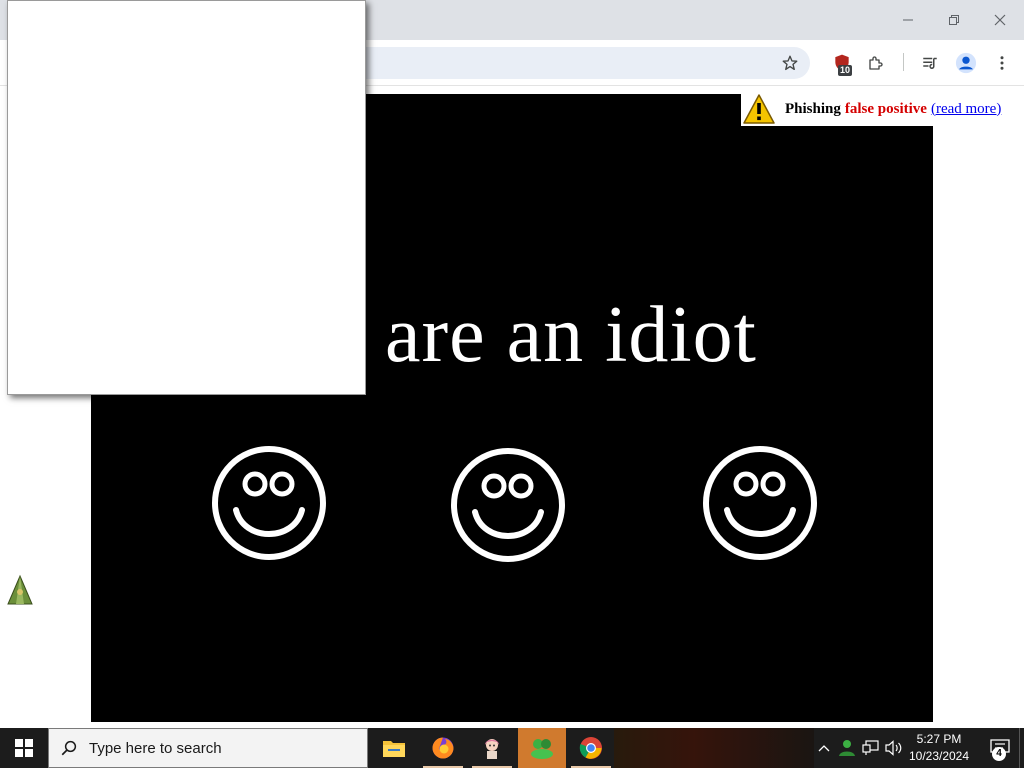  I want to click on close-icon, so click(1000, 20).